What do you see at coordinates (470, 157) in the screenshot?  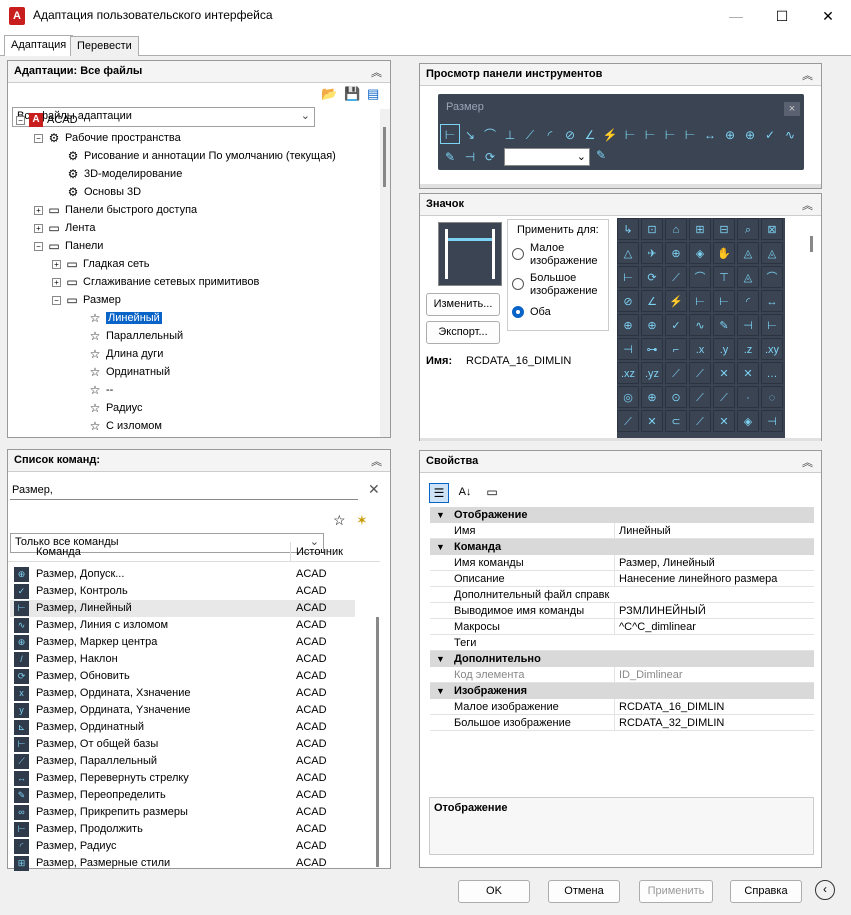 I see `toolbar-button-icon: ⊣` at bounding box center [470, 157].